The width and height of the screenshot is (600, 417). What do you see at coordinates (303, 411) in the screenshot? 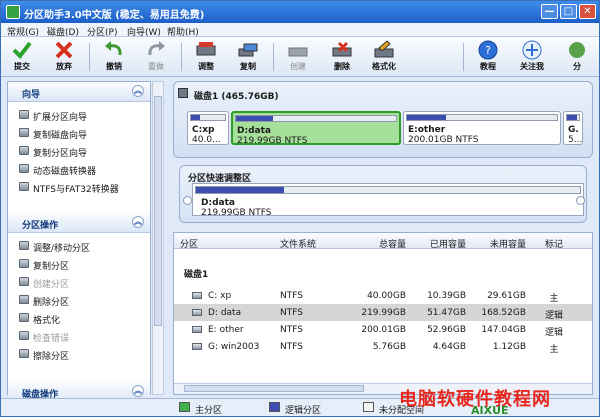
I see `legend-logical: 逻辑分区` at bounding box center [303, 411].